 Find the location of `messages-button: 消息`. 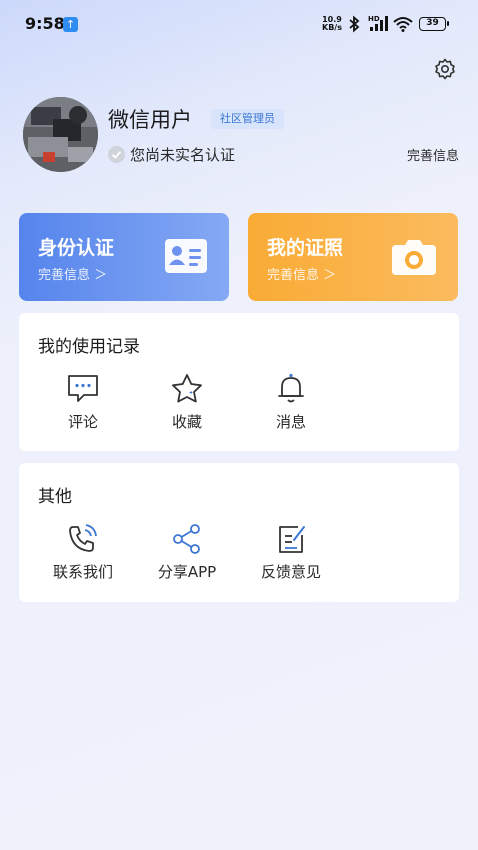

messages-button: 消息 is located at coordinates (291, 402).